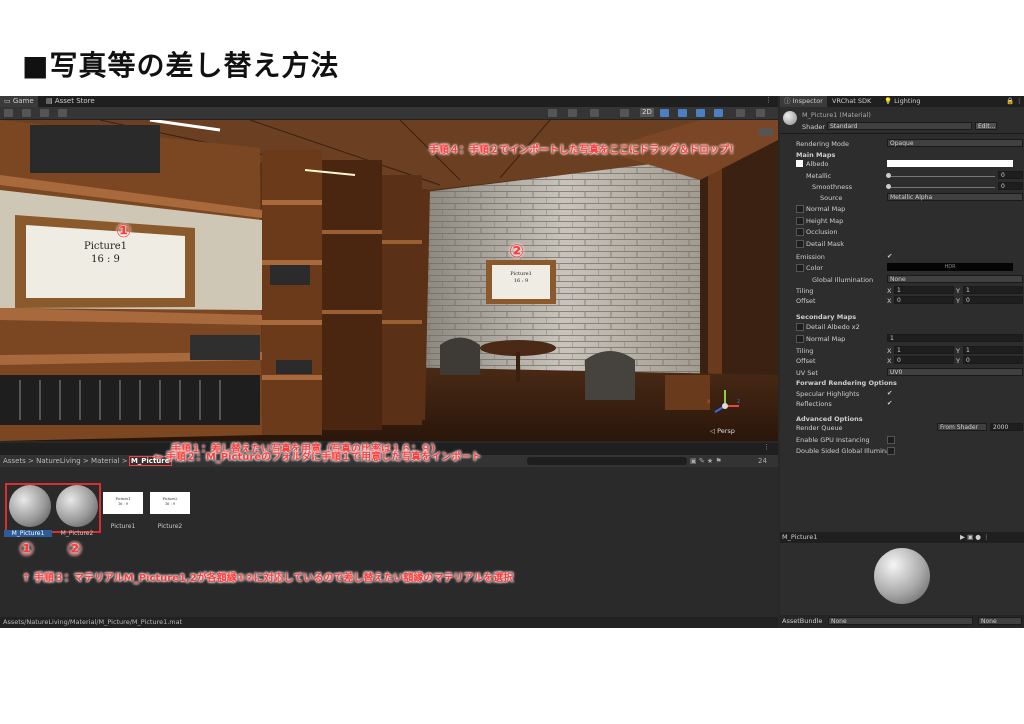 This screenshot has height=724, width=1024. Describe the element at coordinates (899, 126) in the screenshot. I see `shader-dropdown: Standard` at that location.